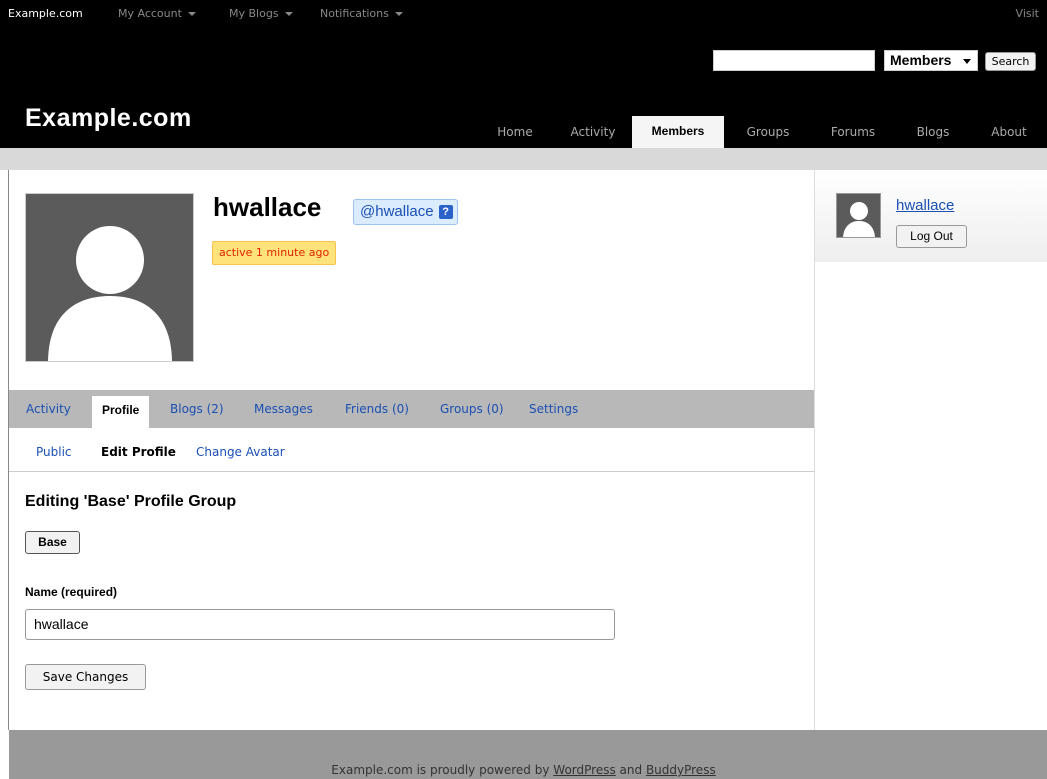 This screenshot has height=779, width=1047. Describe the element at coordinates (283, 409) in the screenshot. I see `tab-messages: Messages` at that location.